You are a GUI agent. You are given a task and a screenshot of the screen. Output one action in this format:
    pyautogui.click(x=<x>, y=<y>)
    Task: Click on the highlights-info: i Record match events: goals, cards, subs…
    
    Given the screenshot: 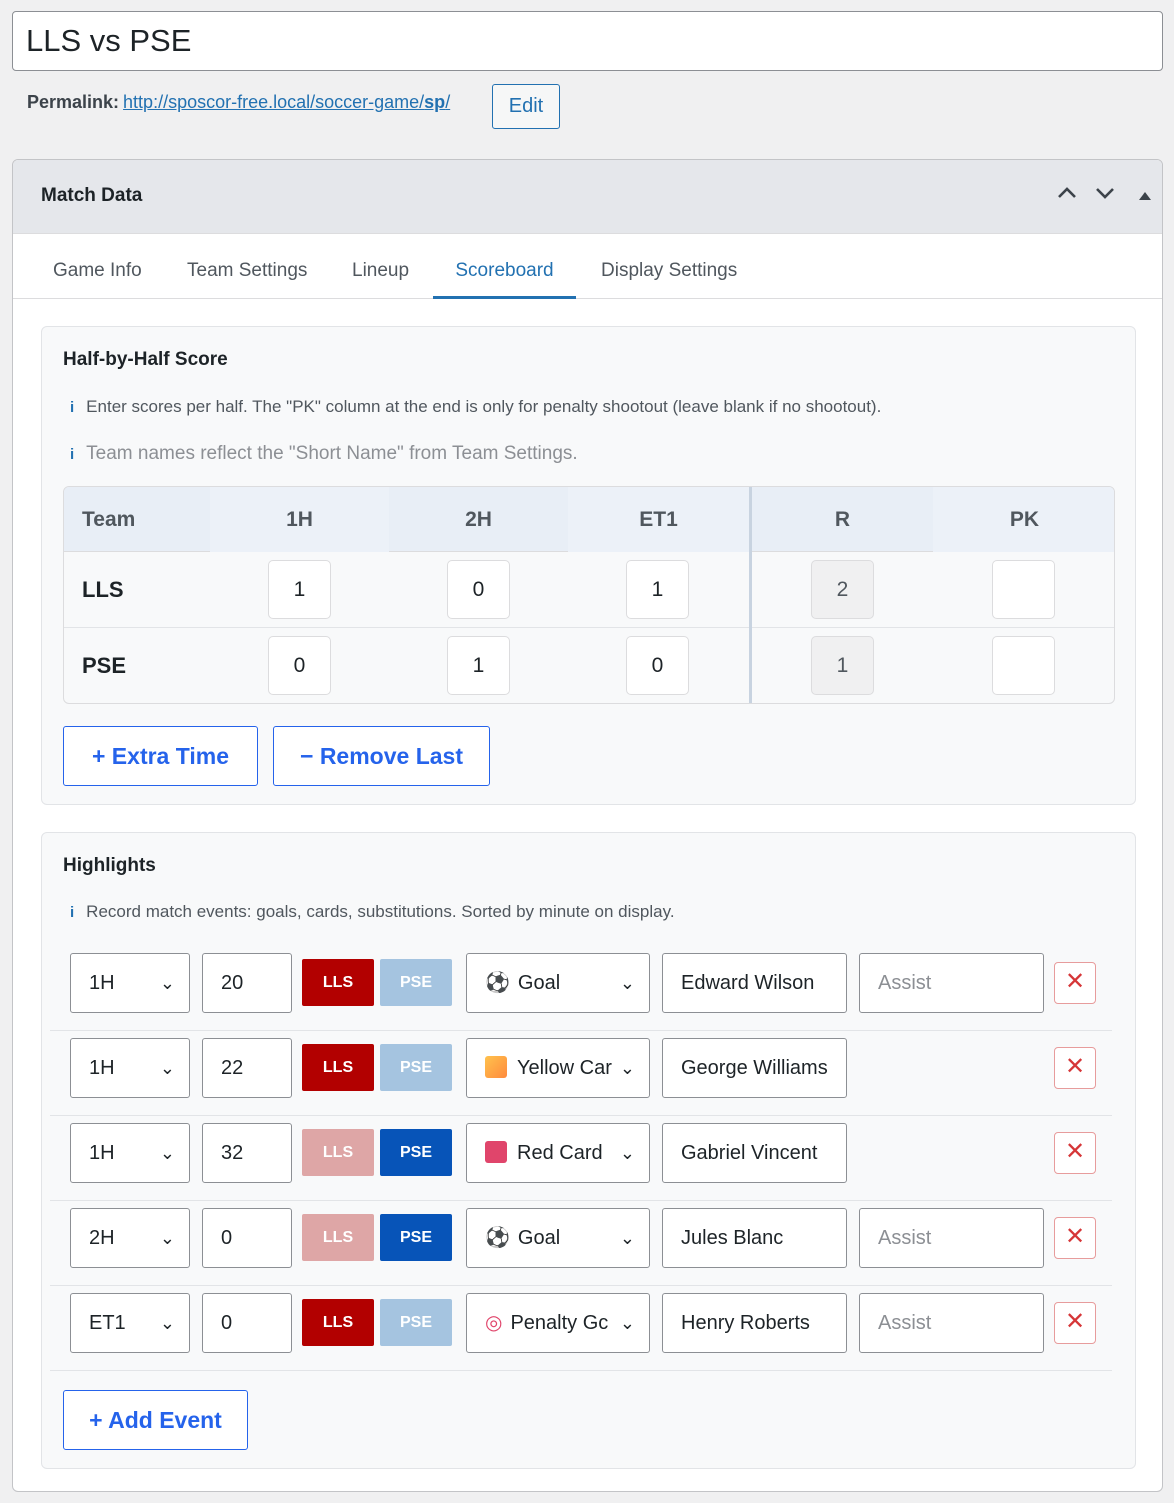 What is the action you would take?
    pyautogui.click(x=372, y=911)
    